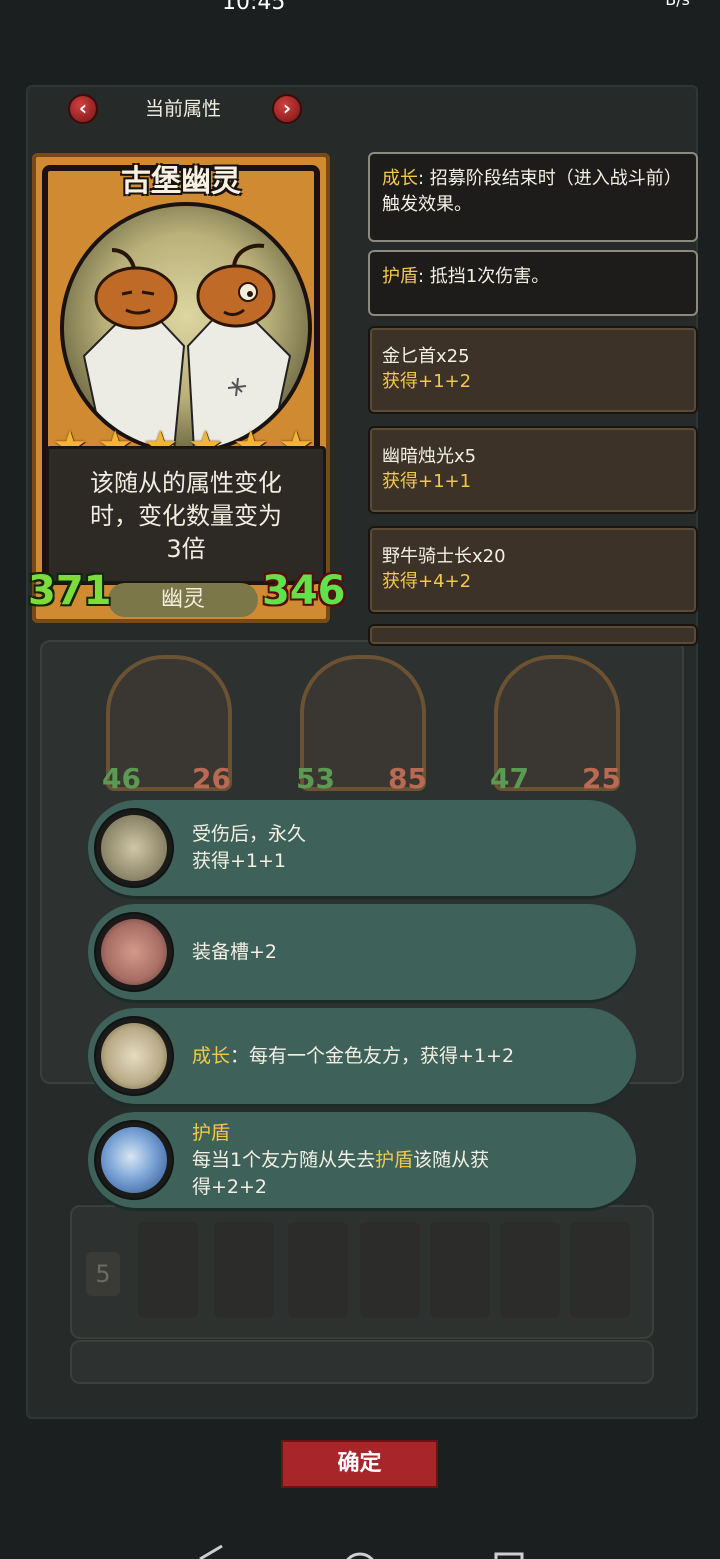 The height and width of the screenshot is (1559, 720). Describe the element at coordinates (484, 276) in the screenshot. I see `keyword-text: : 抵挡1次伤害。` at that location.